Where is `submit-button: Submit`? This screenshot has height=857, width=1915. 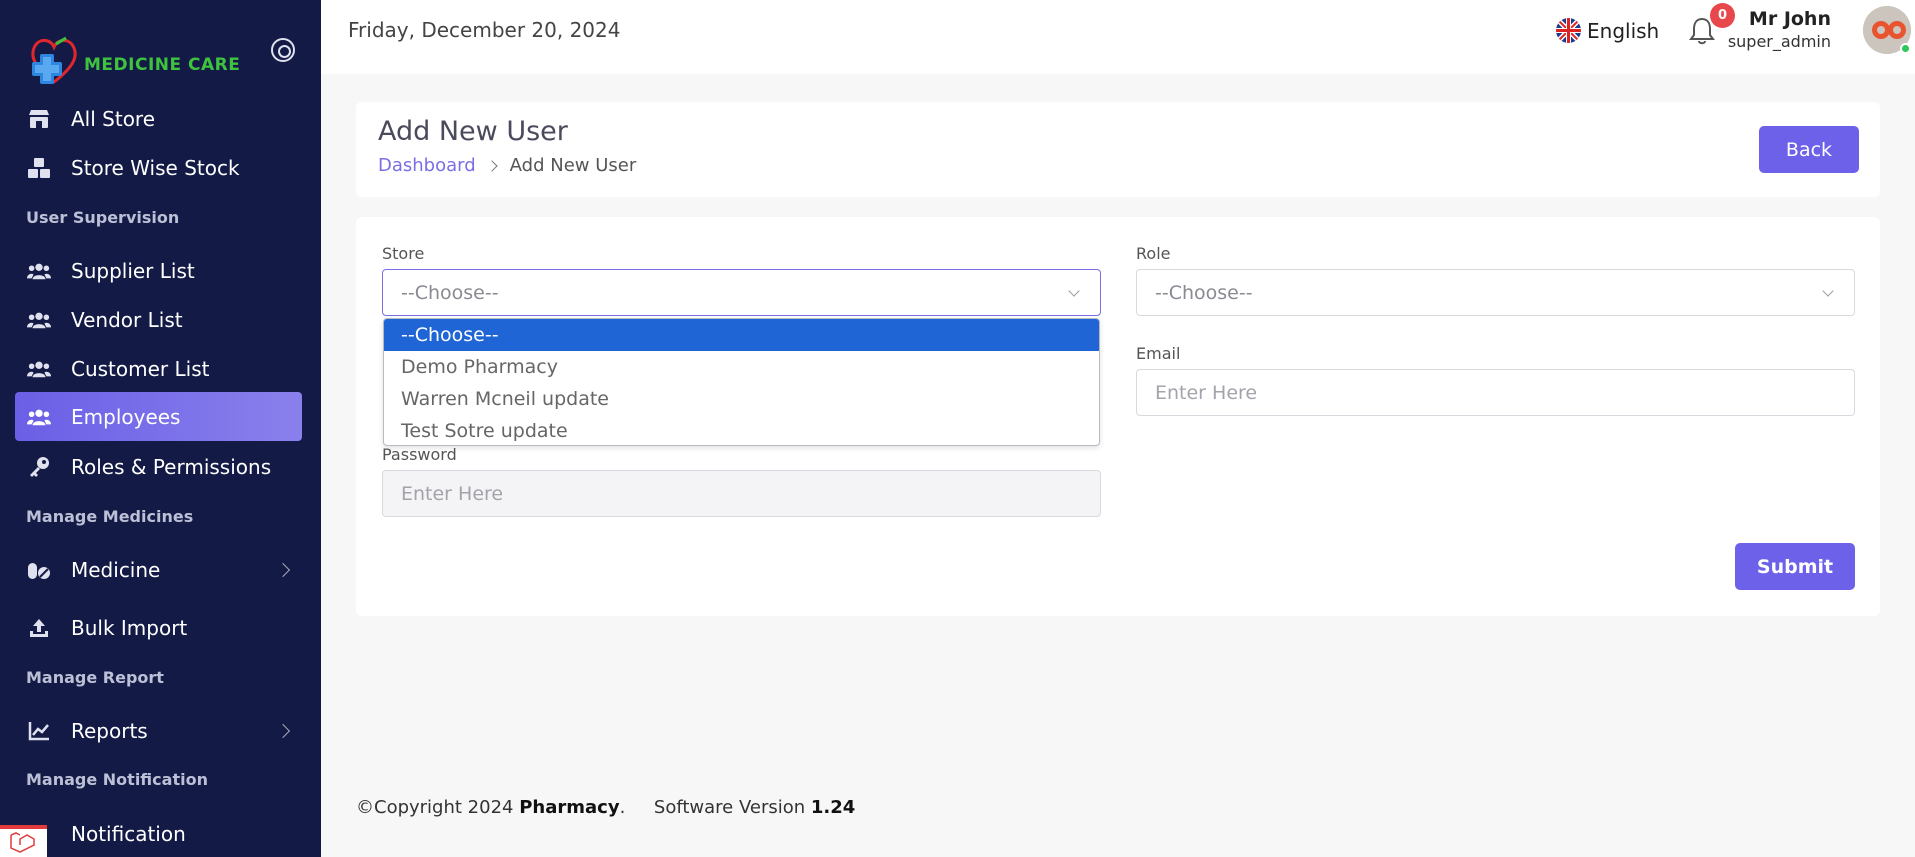 submit-button: Submit is located at coordinates (1795, 566).